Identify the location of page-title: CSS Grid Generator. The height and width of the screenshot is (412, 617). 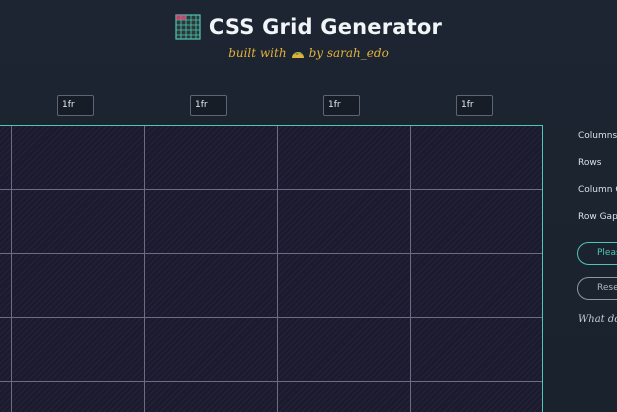
(325, 27).